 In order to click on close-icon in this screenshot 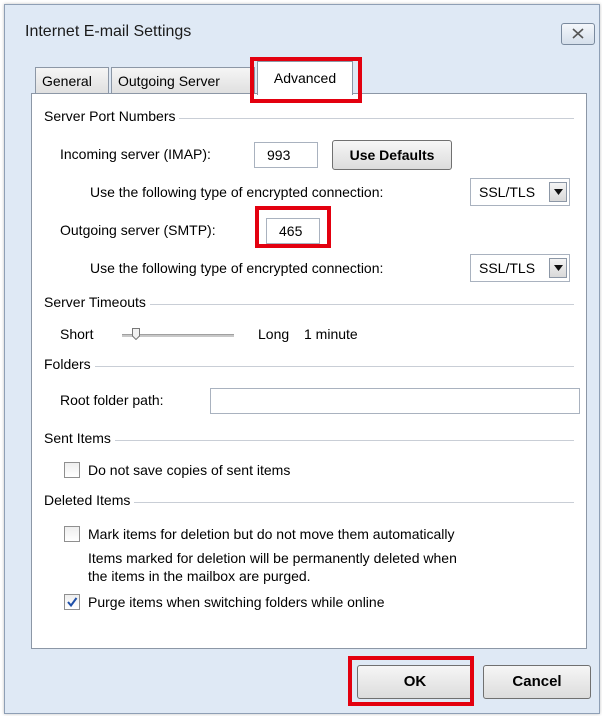, I will do `click(578, 33)`.